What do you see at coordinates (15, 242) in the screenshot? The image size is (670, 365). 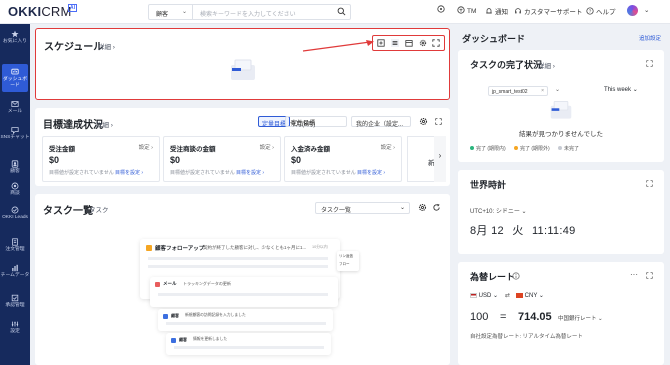 I see `order-icon` at bounding box center [15, 242].